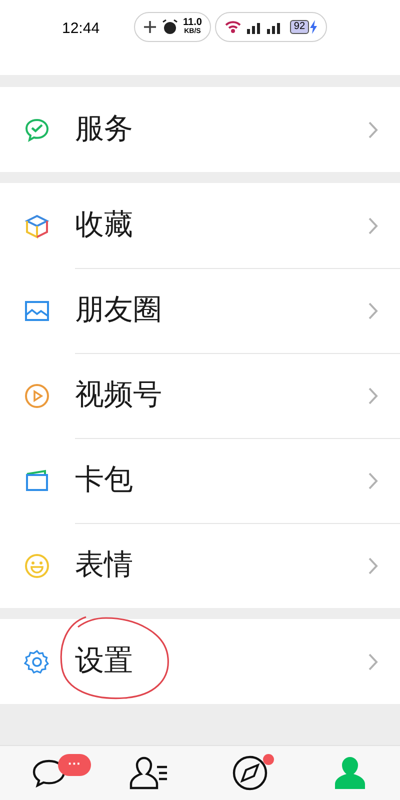  Describe the element at coordinates (104, 565) in the screenshot. I see `menu-label: 表情` at that location.